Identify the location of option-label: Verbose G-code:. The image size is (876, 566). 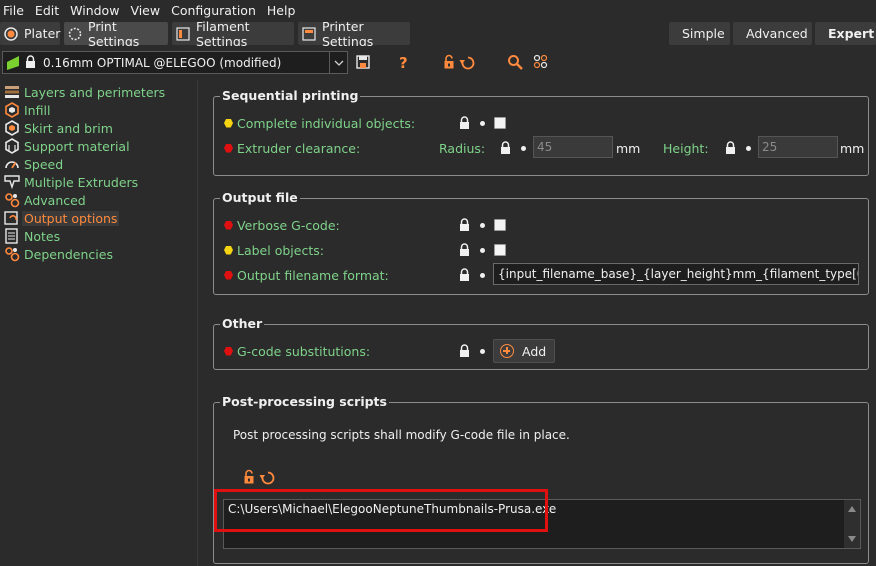
(288, 225).